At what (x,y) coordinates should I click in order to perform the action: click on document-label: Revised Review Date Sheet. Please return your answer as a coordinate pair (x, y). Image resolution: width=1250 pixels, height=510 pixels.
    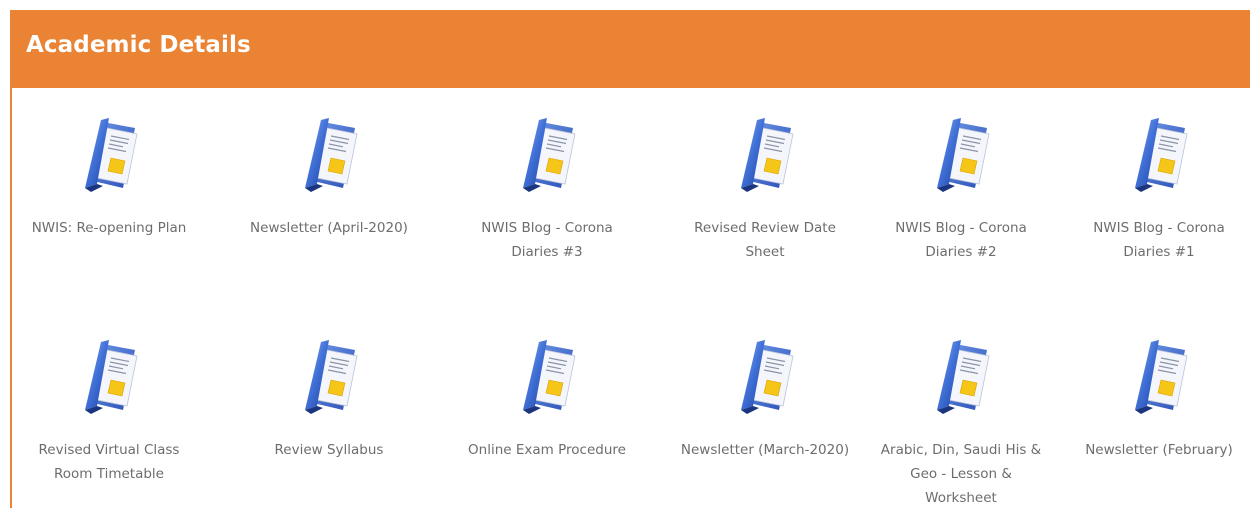
    Looking at the image, I should click on (765, 240).